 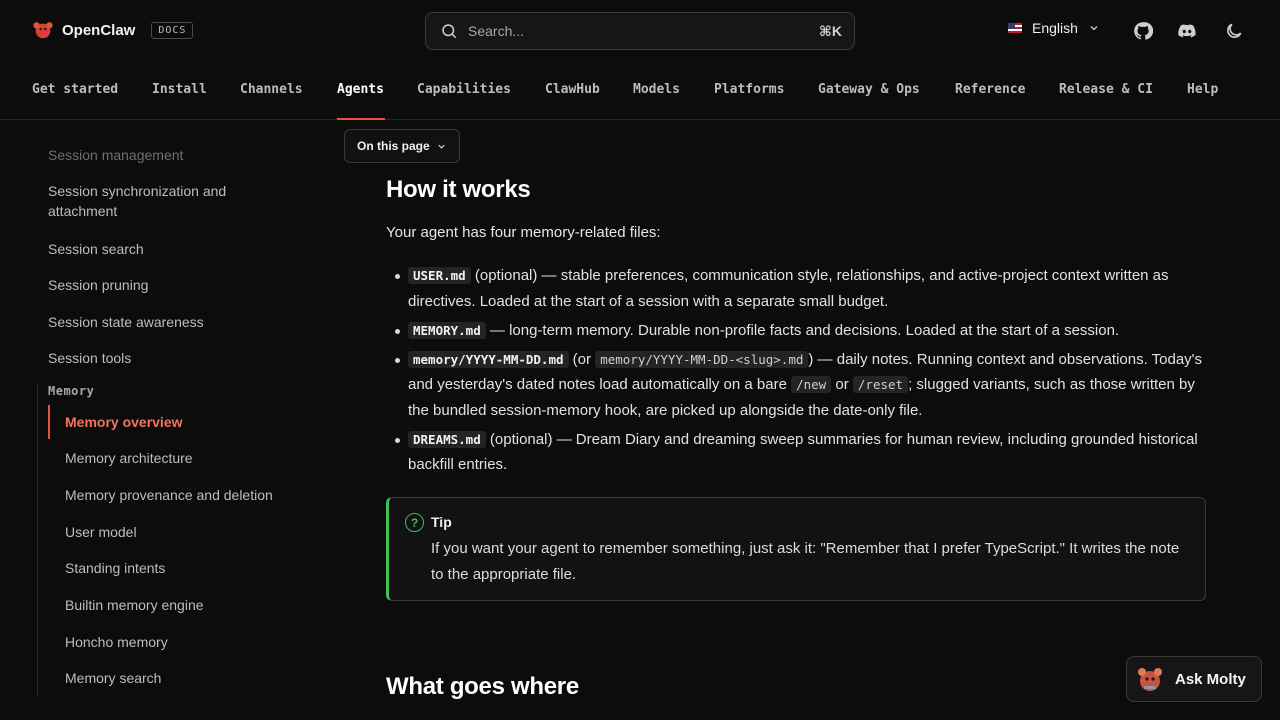 I want to click on search-shortcut: ⌘K, so click(x=830, y=30).